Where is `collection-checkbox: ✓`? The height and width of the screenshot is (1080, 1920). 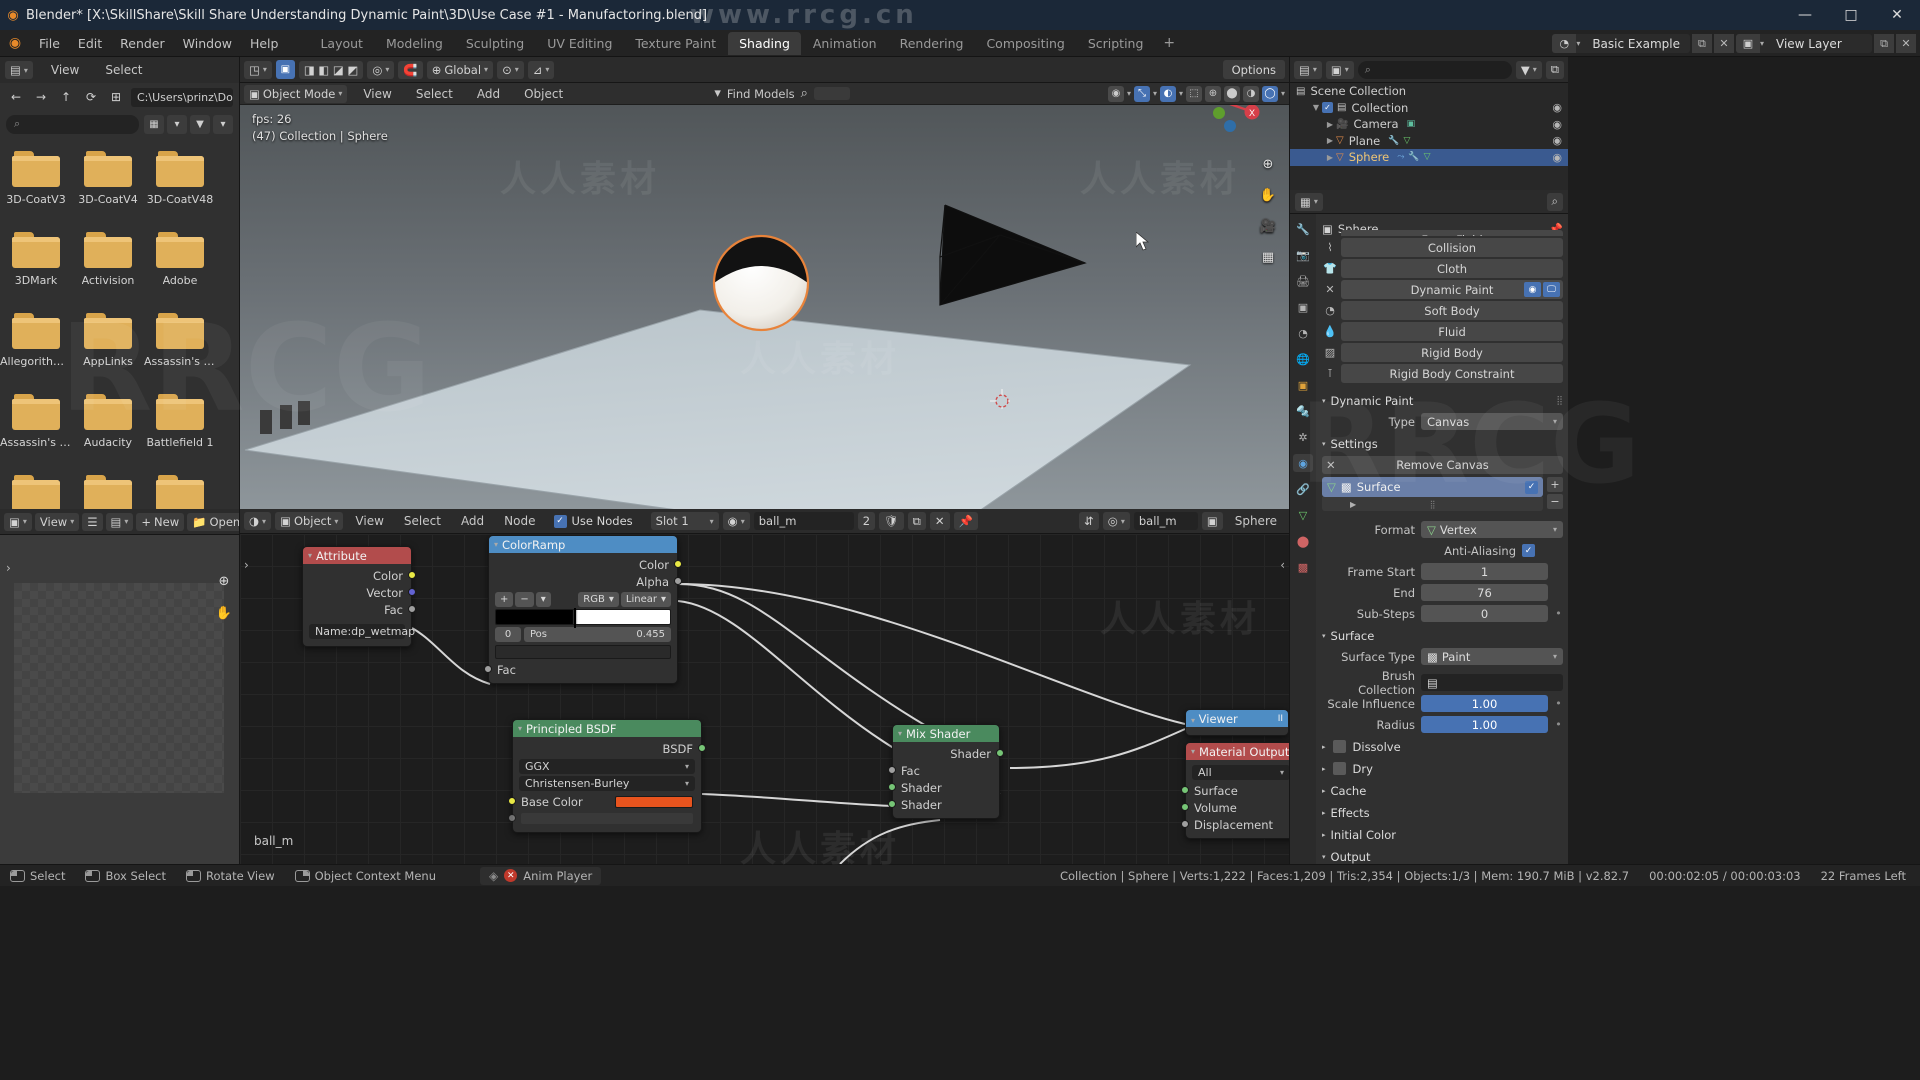 collection-checkbox: ✓ is located at coordinates (1327, 108).